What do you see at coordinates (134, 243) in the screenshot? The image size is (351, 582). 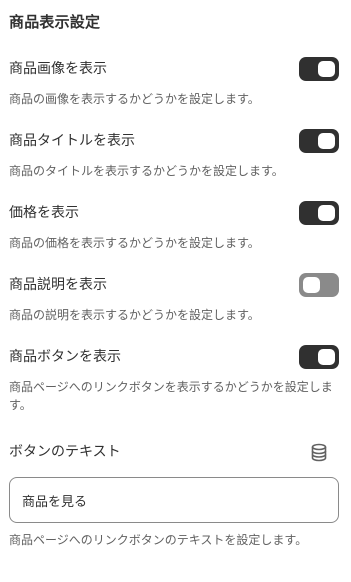 I see `setting-help-text: 商品の価格を表示するかどうかを設定します。` at bounding box center [134, 243].